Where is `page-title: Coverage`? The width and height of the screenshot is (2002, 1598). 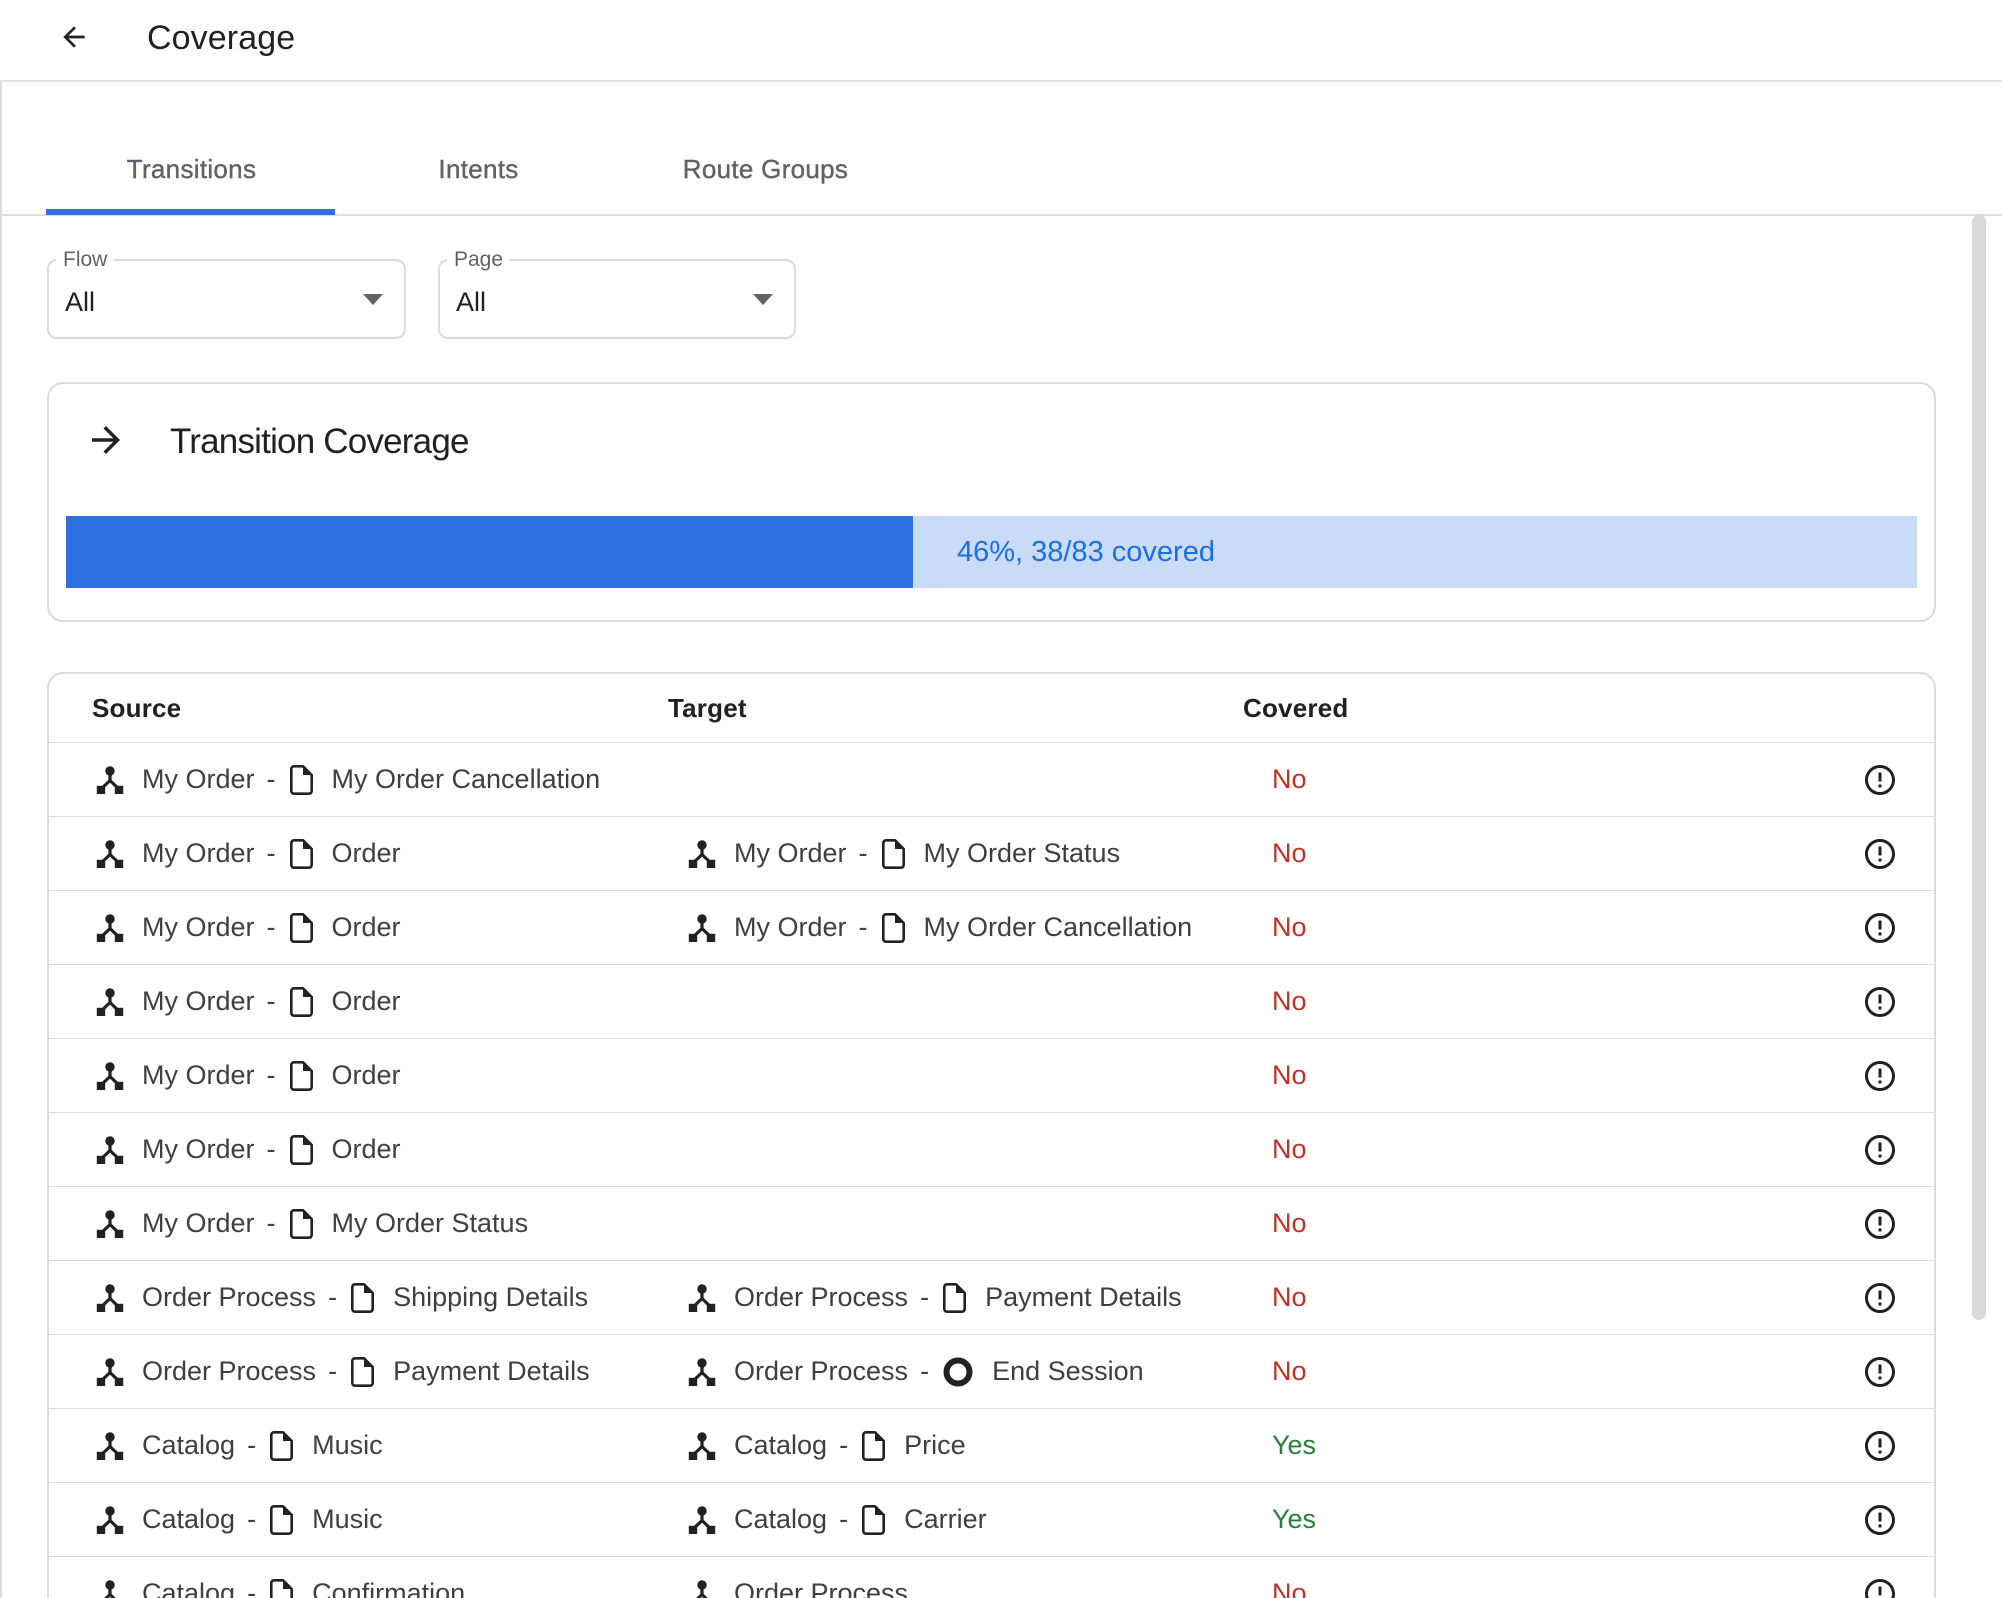 page-title: Coverage is located at coordinates (221, 38).